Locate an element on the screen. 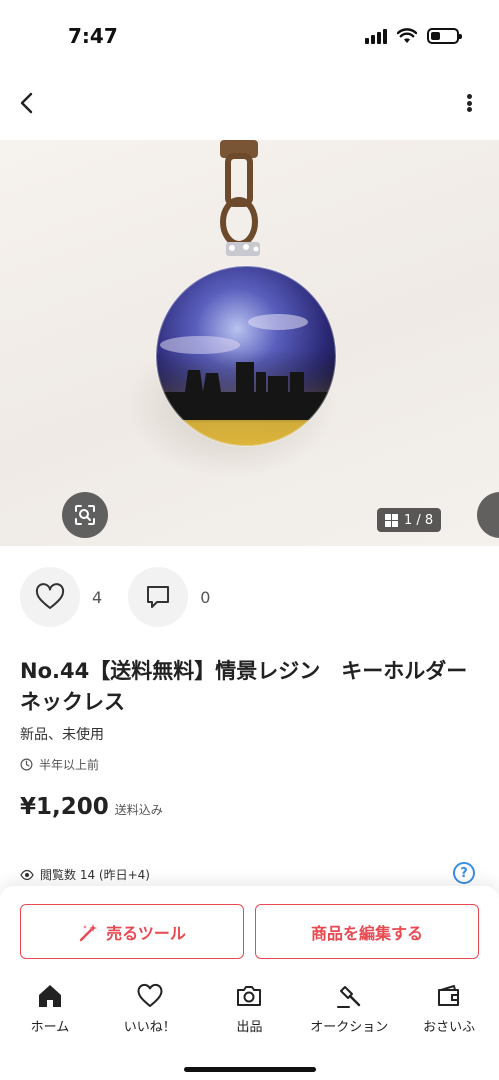  grid-icon is located at coordinates (391, 520).